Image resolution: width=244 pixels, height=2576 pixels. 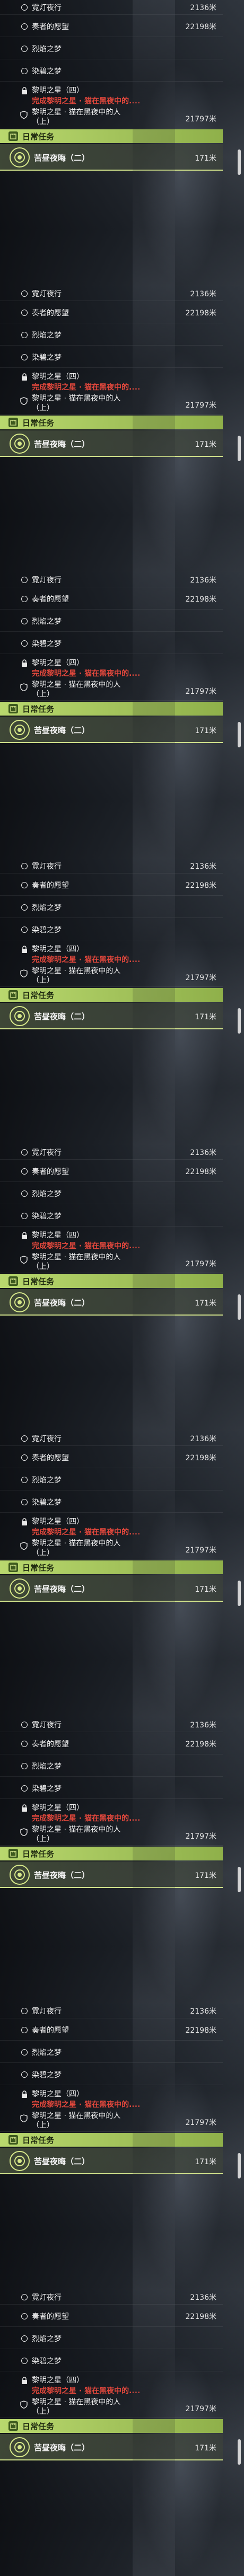 What do you see at coordinates (47, 2297) in the screenshot?
I see `quest-title: 霓灯夜行` at bounding box center [47, 2297].